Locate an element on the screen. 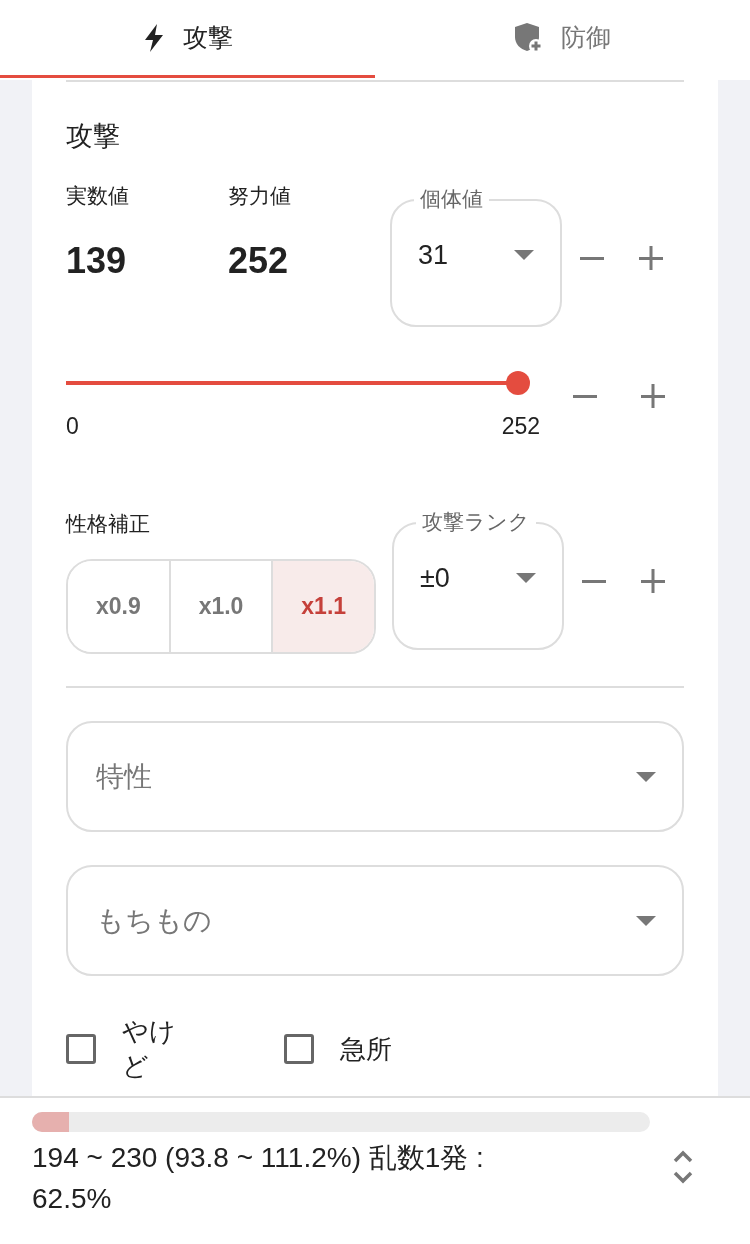  select-field: もちもの is located at coordinates (375, 920).